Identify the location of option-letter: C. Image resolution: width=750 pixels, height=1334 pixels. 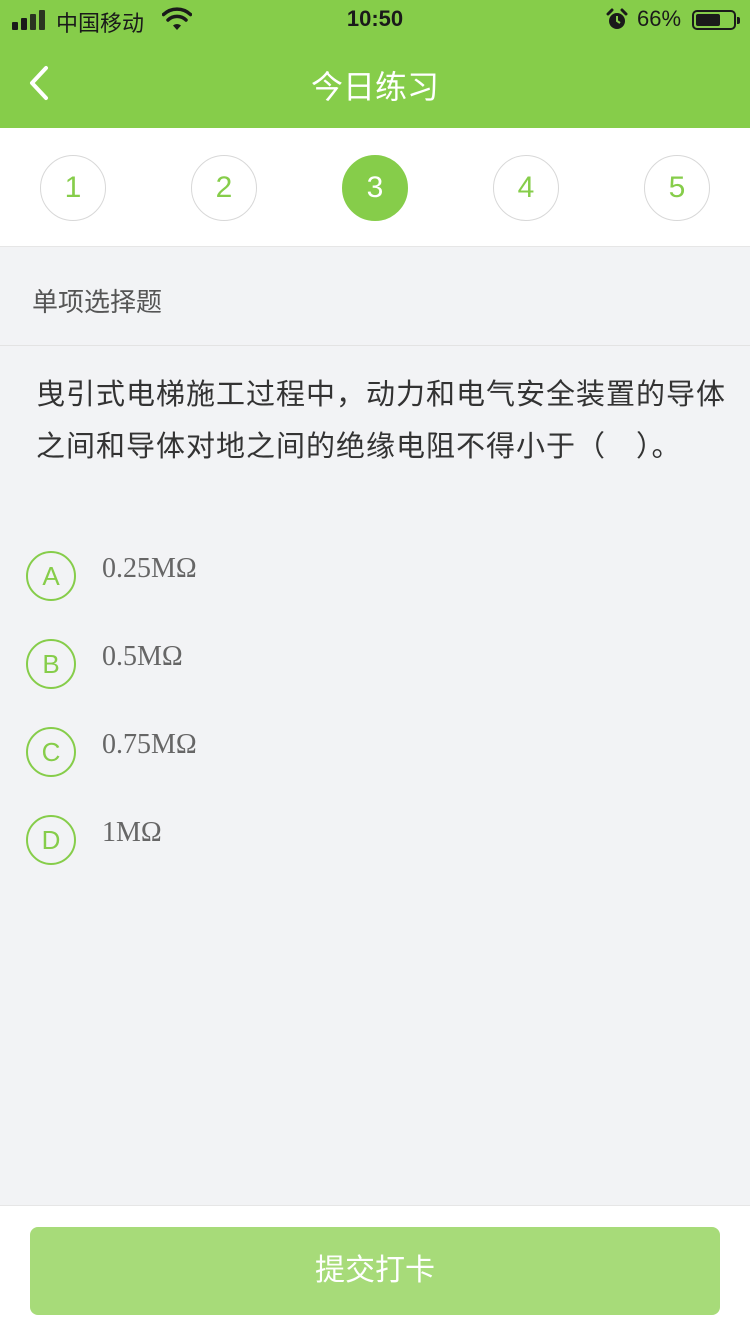
(51, 752).